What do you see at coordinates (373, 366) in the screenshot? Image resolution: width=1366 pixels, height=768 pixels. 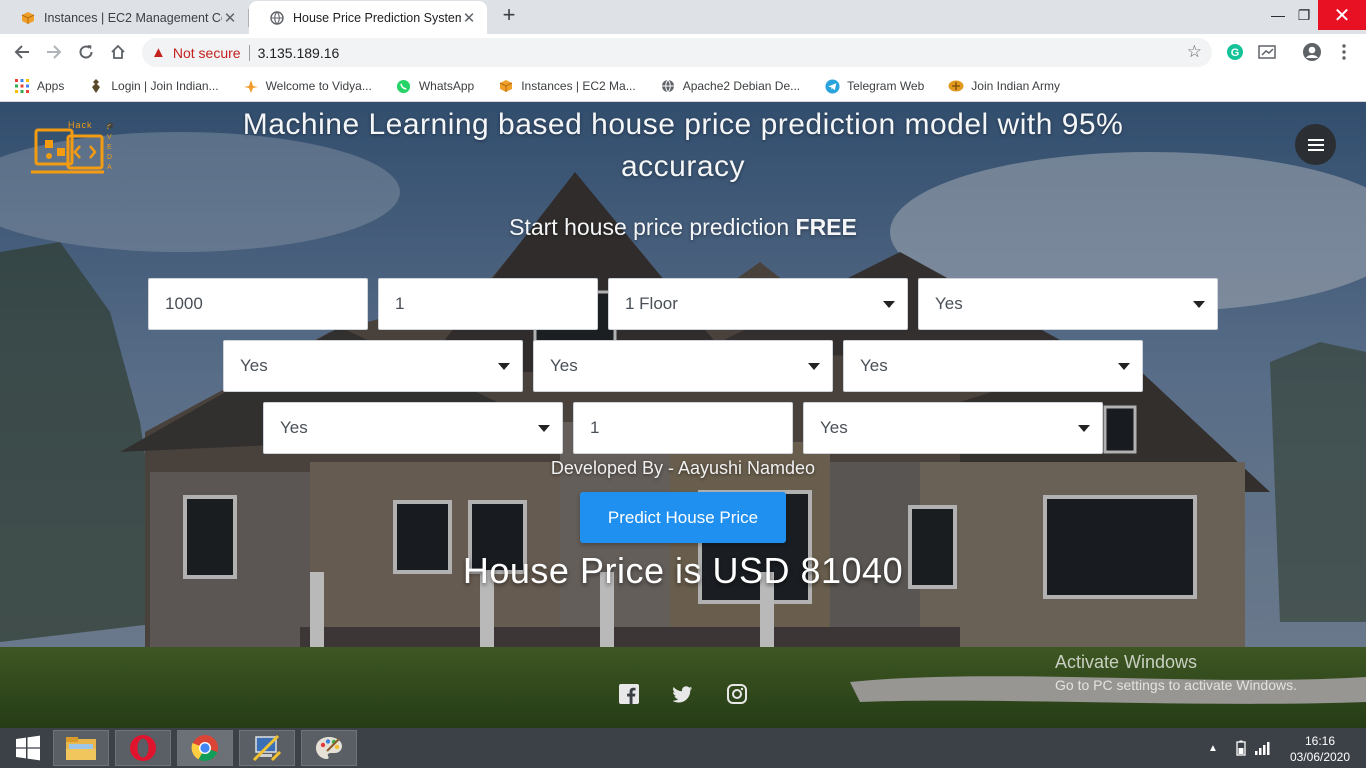 I see `feature-select-2: Yes` at bounding box center [373, 366].